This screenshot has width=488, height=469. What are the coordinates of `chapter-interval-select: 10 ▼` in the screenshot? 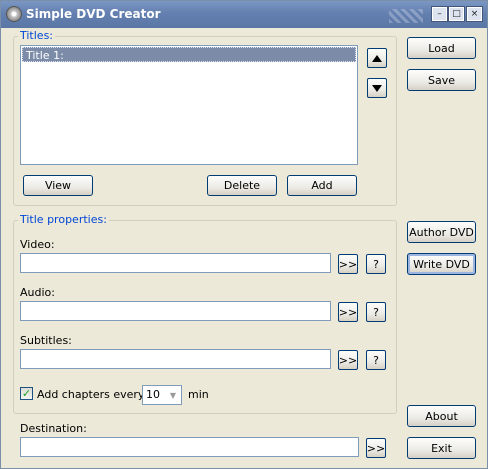 It's located at (162, 395).